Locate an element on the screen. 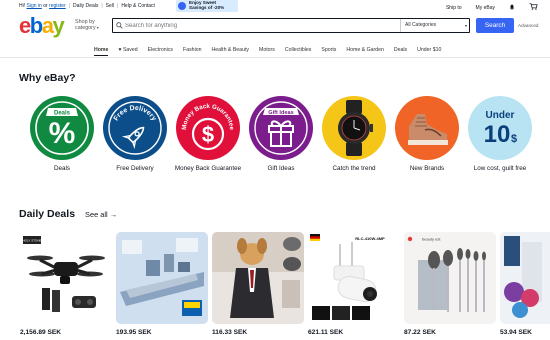 Image resolution: width=550 pixels, height=340 pixels. under-10-badge: Under 10 $ is located at coordinates (500, 128).